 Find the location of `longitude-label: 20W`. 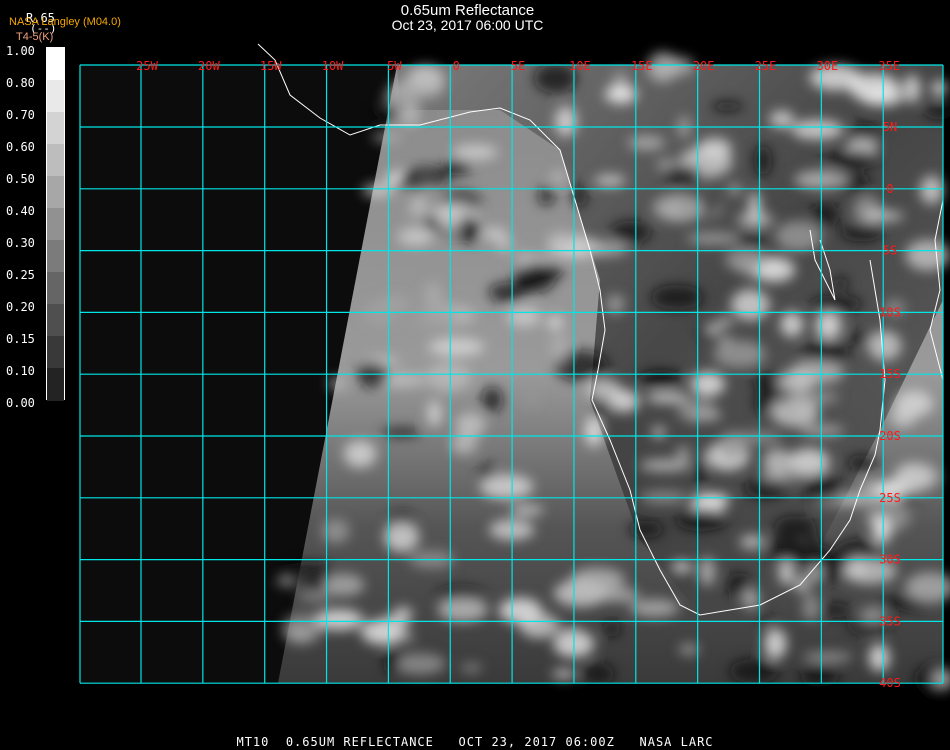

longitude-label: 20W is located at coordinates (209, 66).